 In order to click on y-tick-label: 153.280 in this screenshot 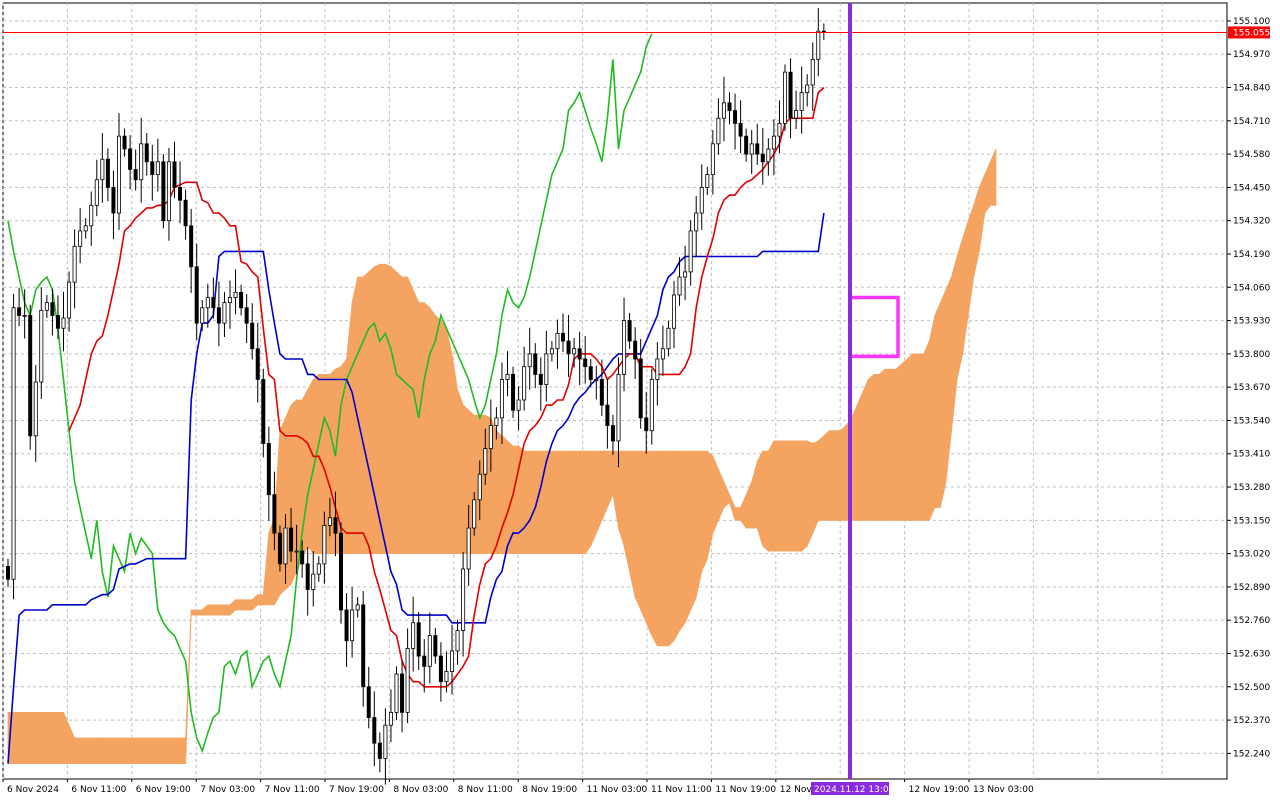, I will do `click(1251, 488)`.